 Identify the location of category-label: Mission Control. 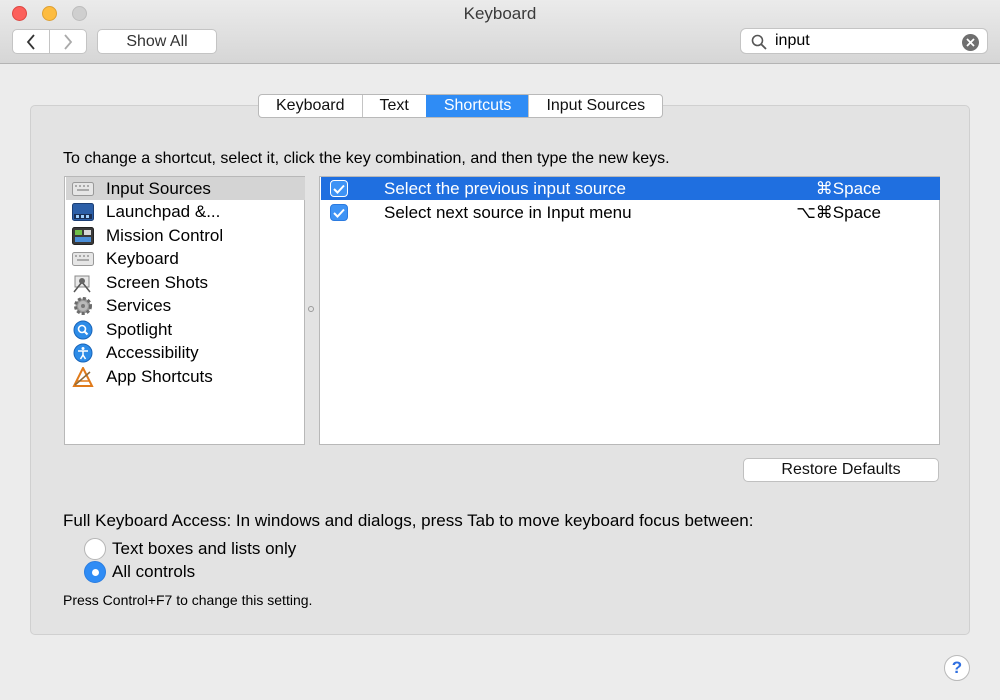
(165, 235).